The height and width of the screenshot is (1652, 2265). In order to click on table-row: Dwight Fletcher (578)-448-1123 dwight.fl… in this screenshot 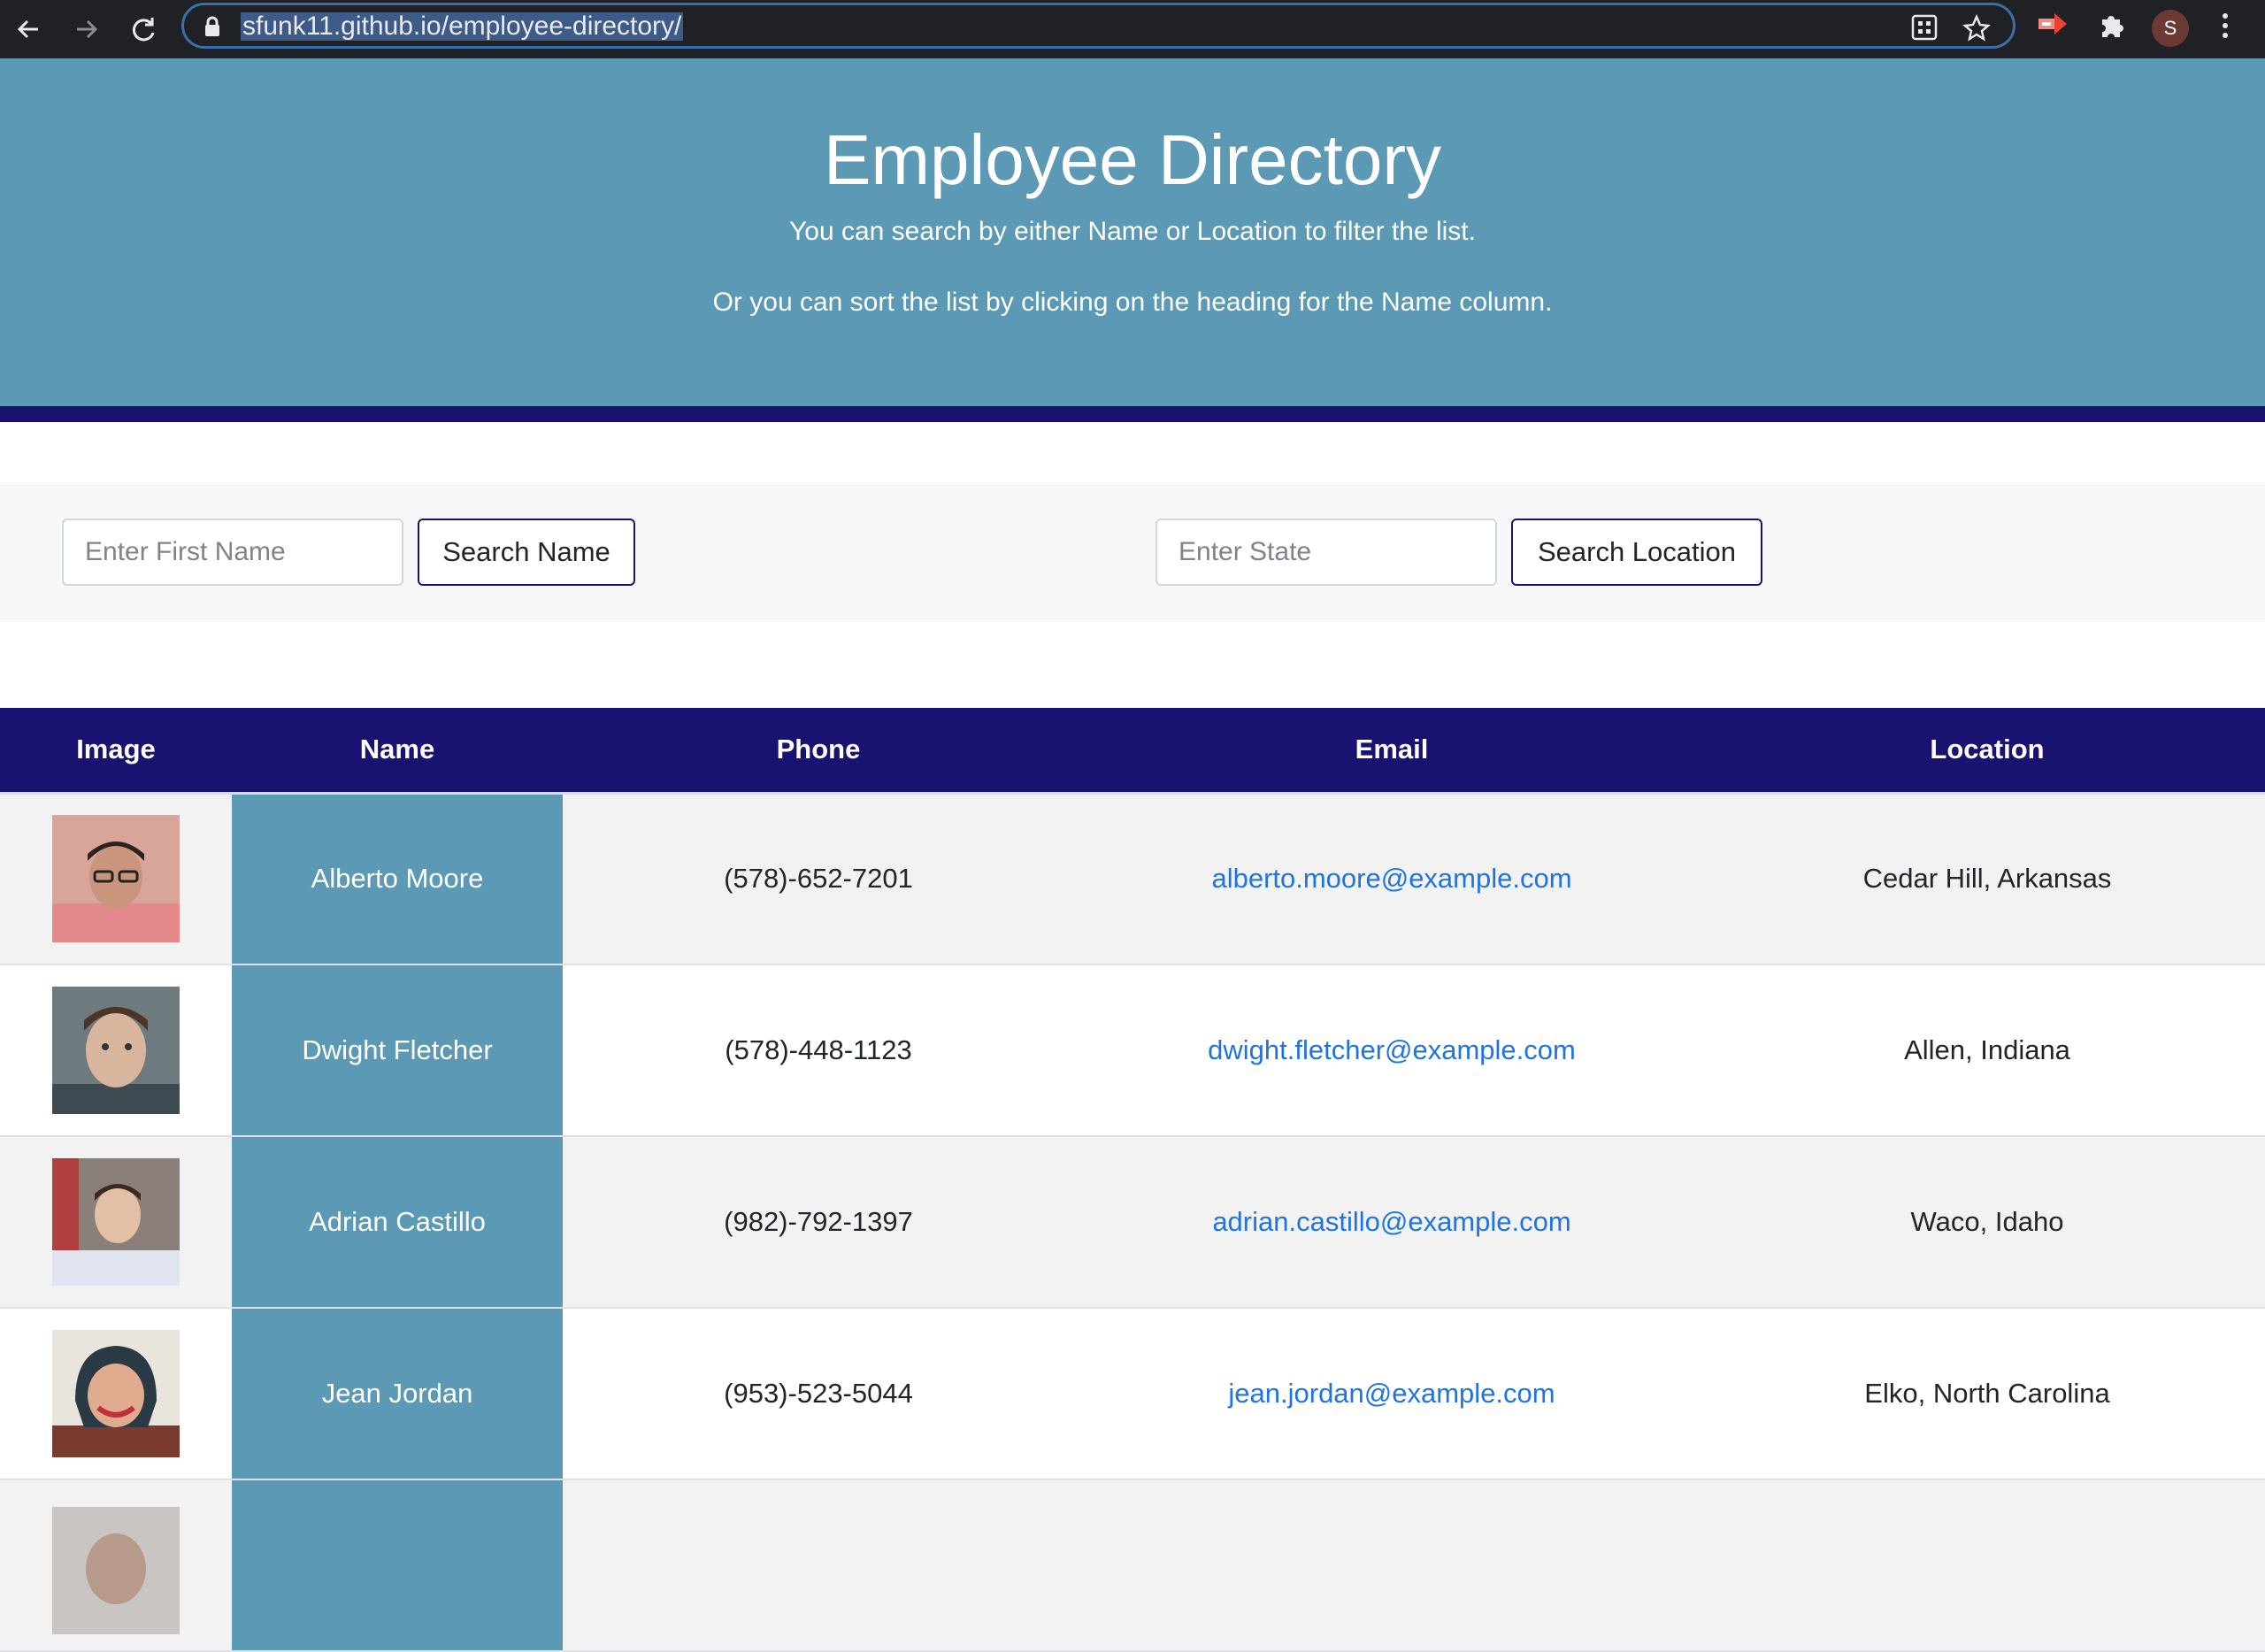, I will do `click(1132, 1050)`.